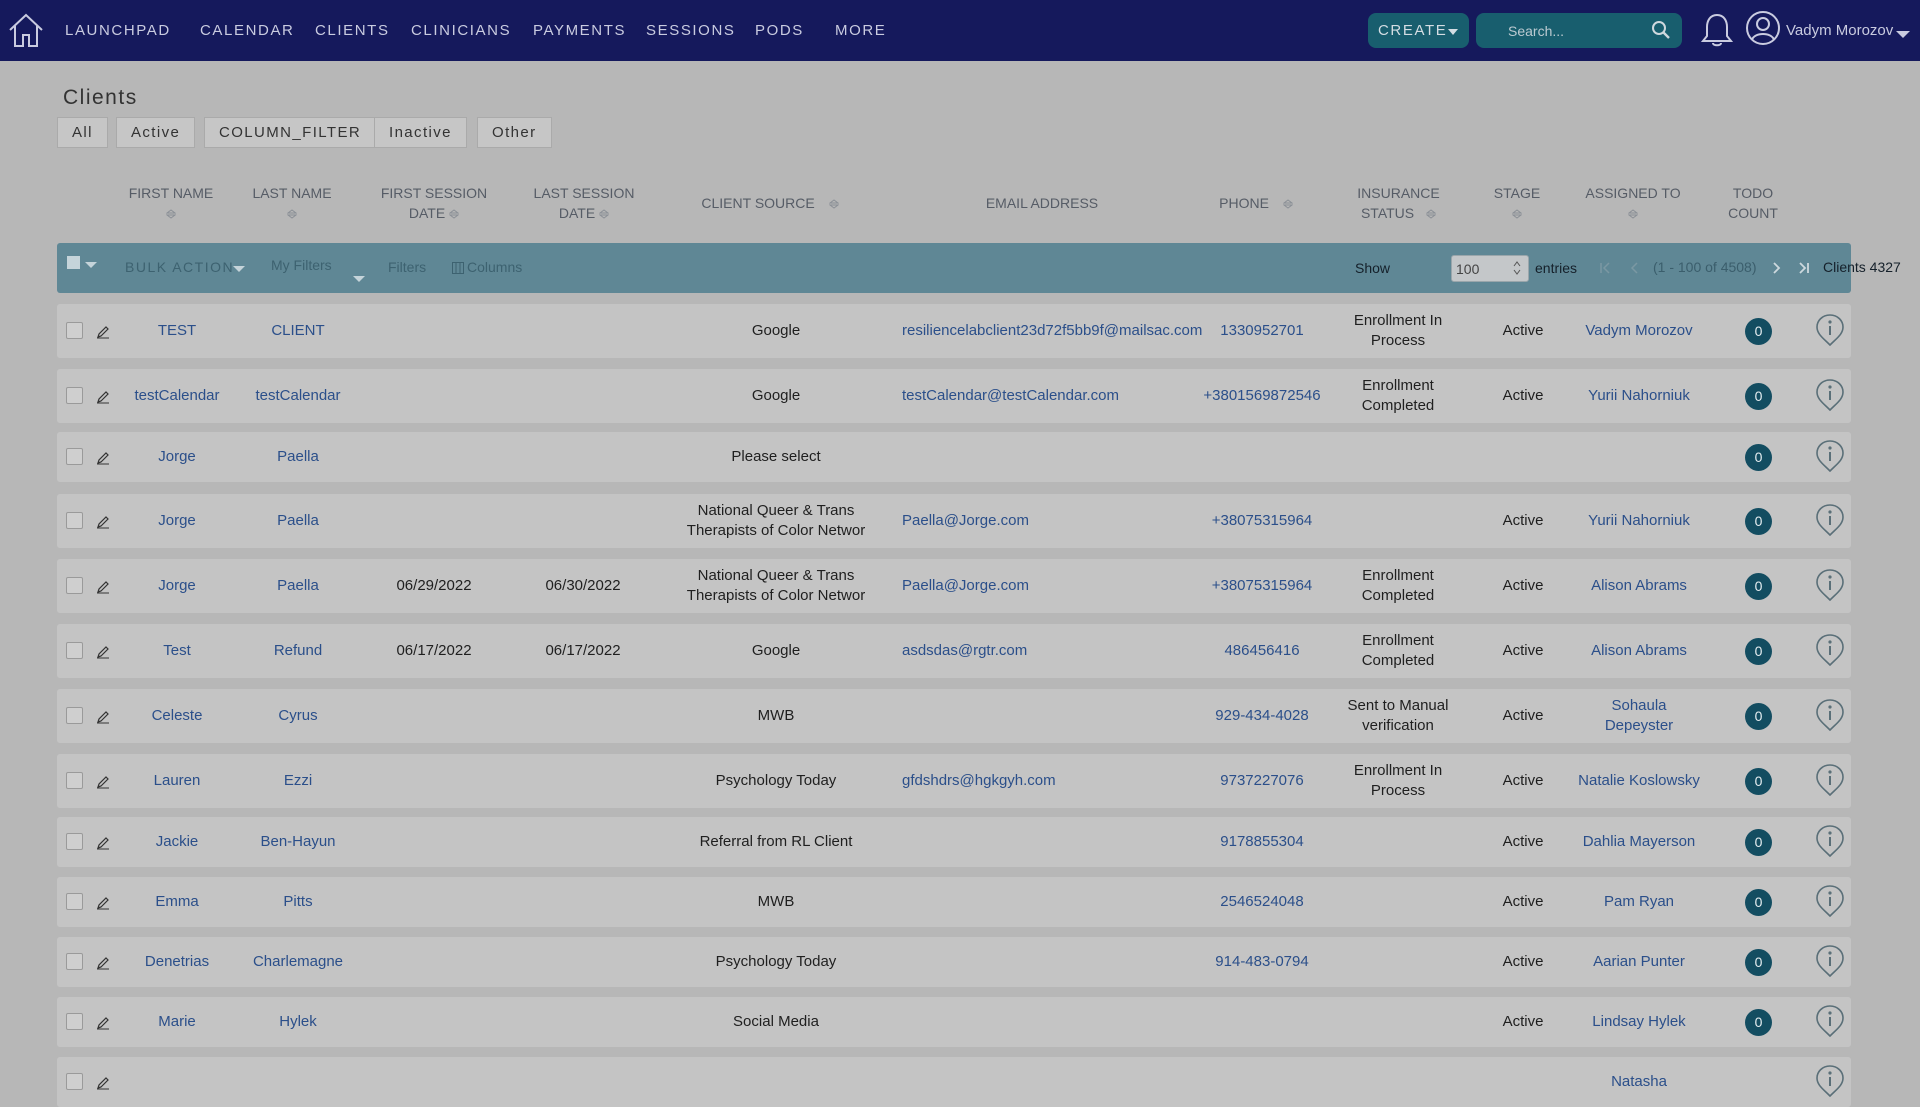 The width and height of the screenshot is (1920, 1107). What do you see at coordinates (298, 962) in the screenshot?
I see `last-name-link: Charlemagne` at bounding box center [298, 962].